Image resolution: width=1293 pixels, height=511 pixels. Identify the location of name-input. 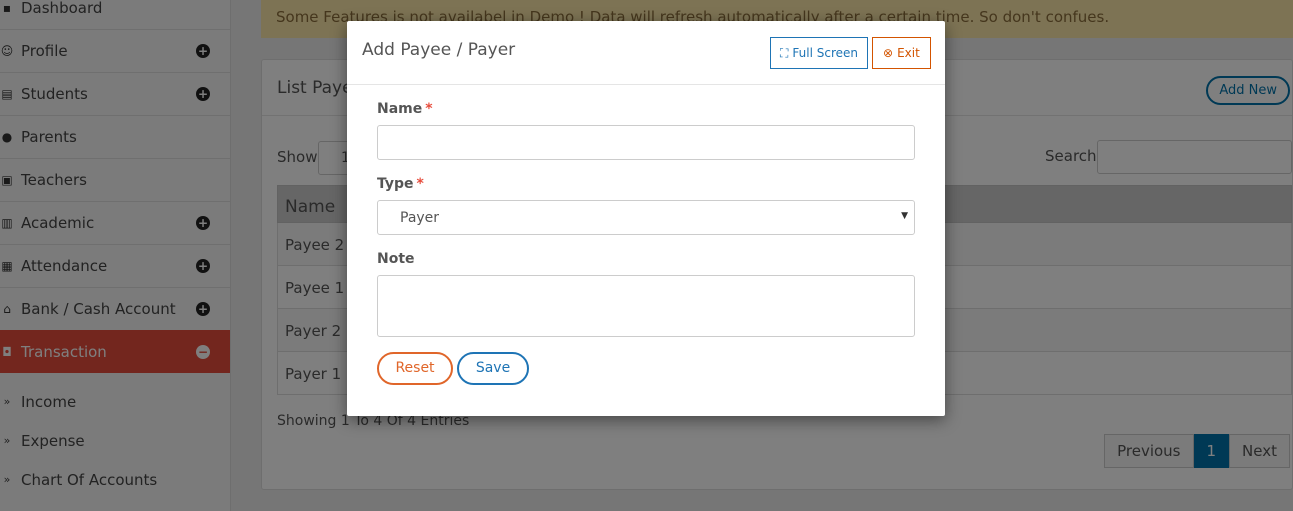
(646, 142).